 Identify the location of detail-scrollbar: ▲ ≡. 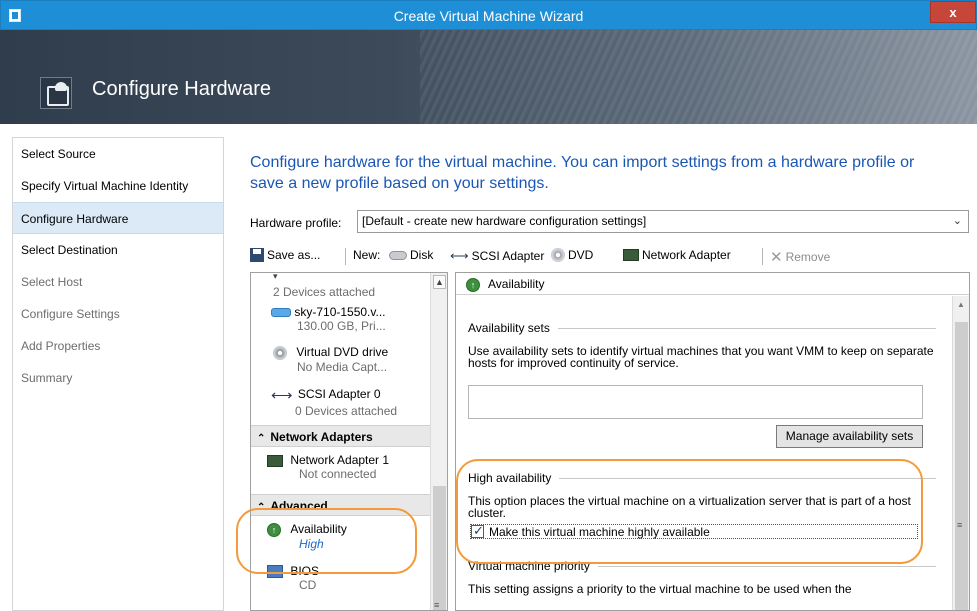
(960, 453).